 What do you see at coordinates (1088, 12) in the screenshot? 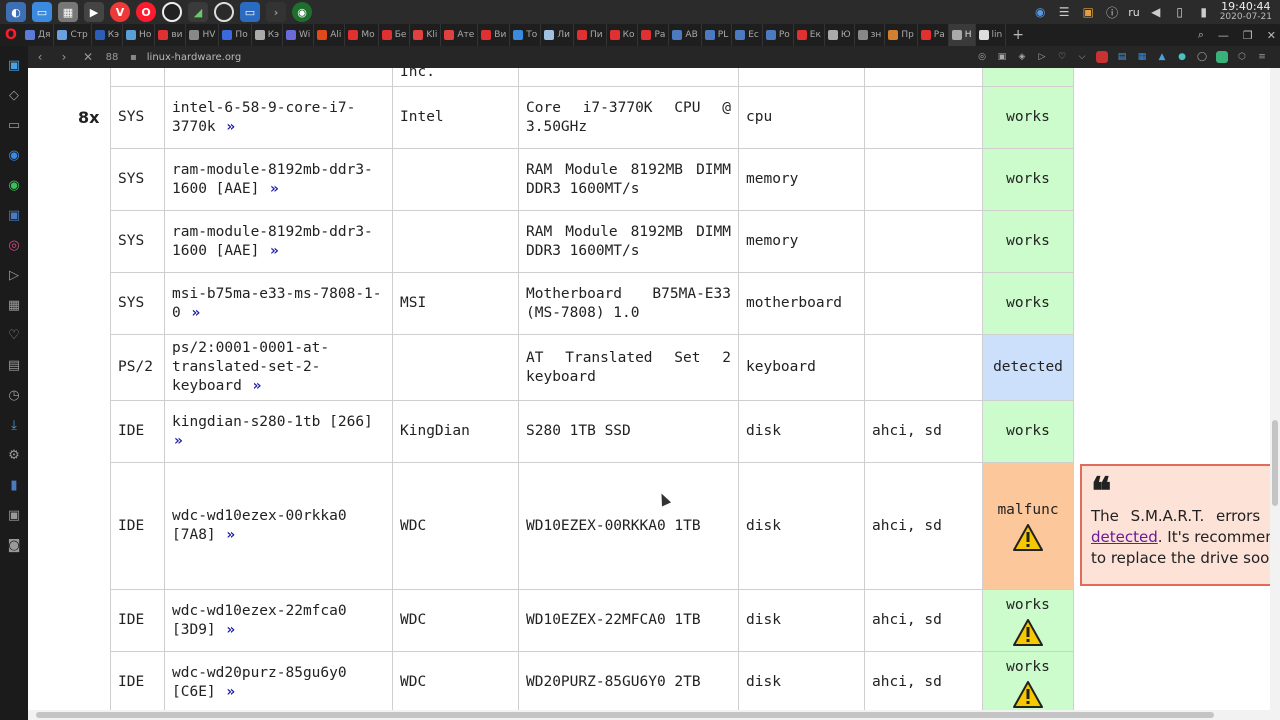
I see `archive-icon: ▣` at bounding box center [1088, 12].